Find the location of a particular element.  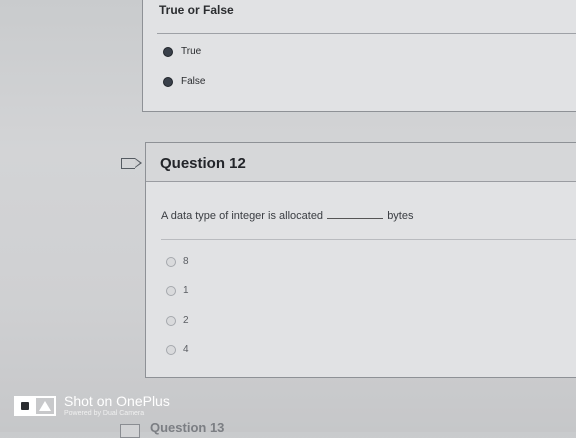

question-header: Question 12 is located at coordinates (361, 162).